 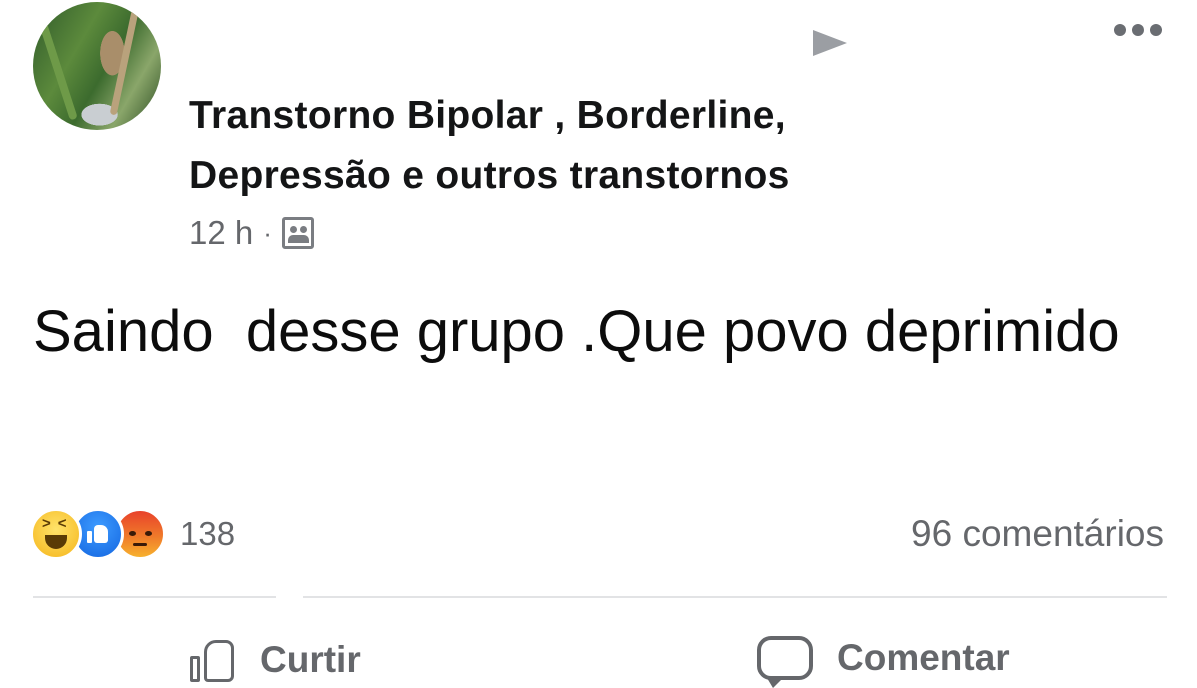 I want to click on comments-count: 96 comentários, so click(x=1037, y=534).